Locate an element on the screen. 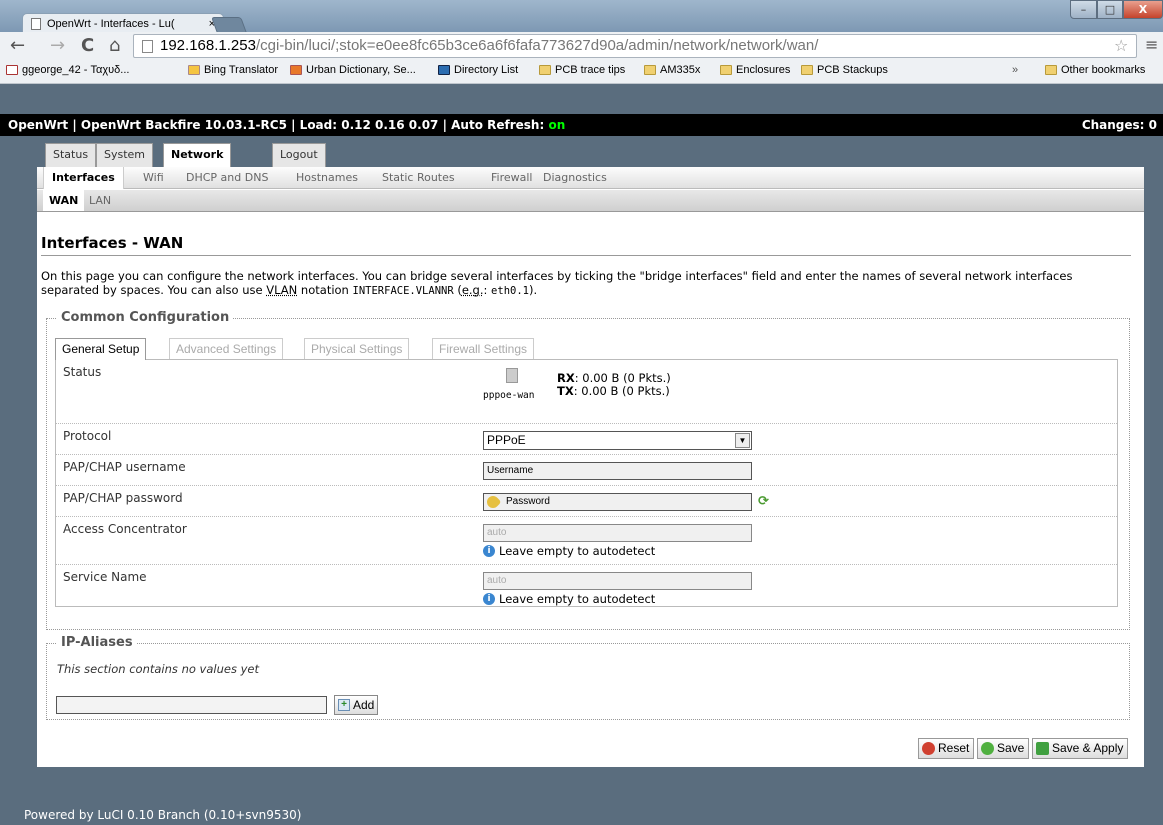  protocol-select: PPPoE ▼ is located at coordinates (617, 440).